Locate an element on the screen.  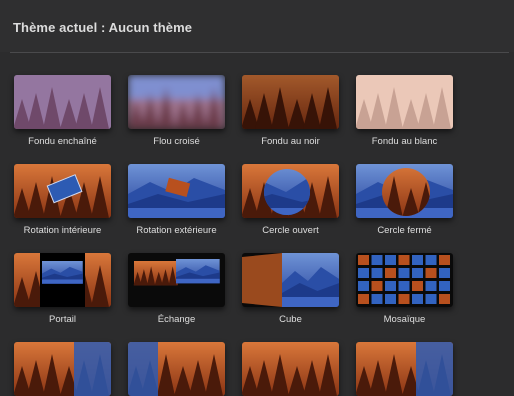
transition-label: Cercle fermé is located at coordinates (404, 230).